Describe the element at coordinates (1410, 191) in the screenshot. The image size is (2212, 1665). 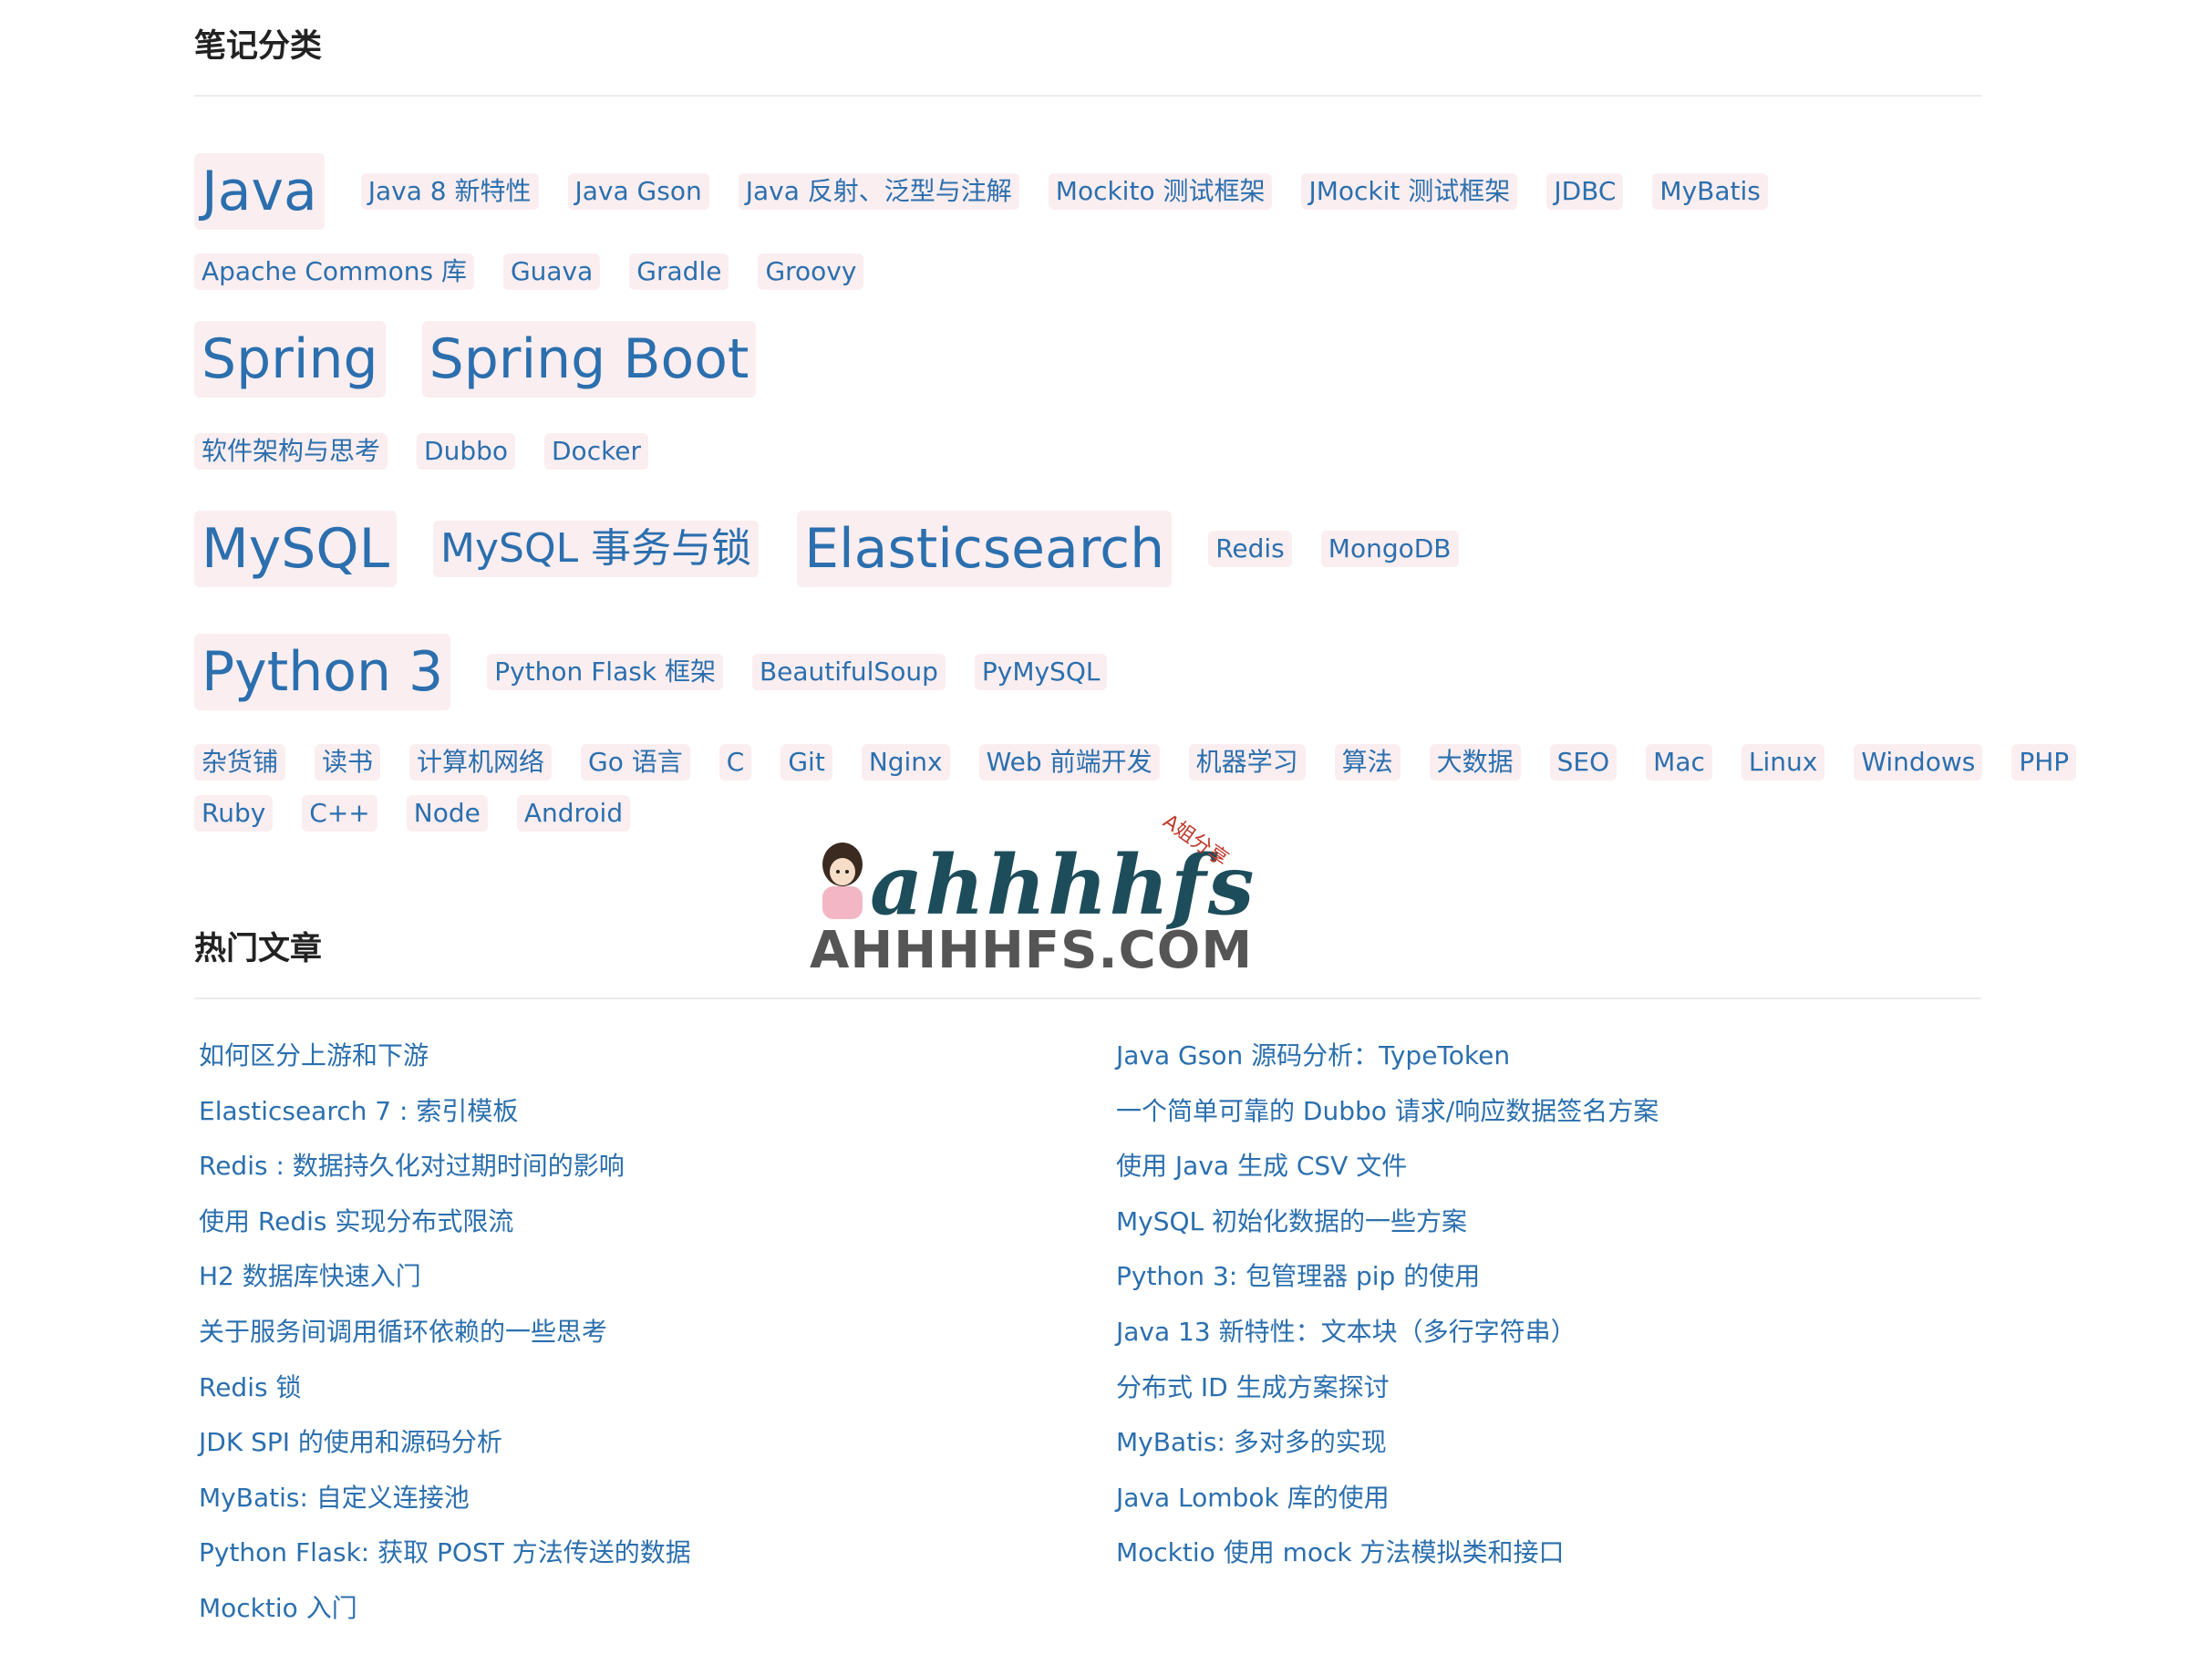
I see `category-tag: JMockit 测试框架` at that location.